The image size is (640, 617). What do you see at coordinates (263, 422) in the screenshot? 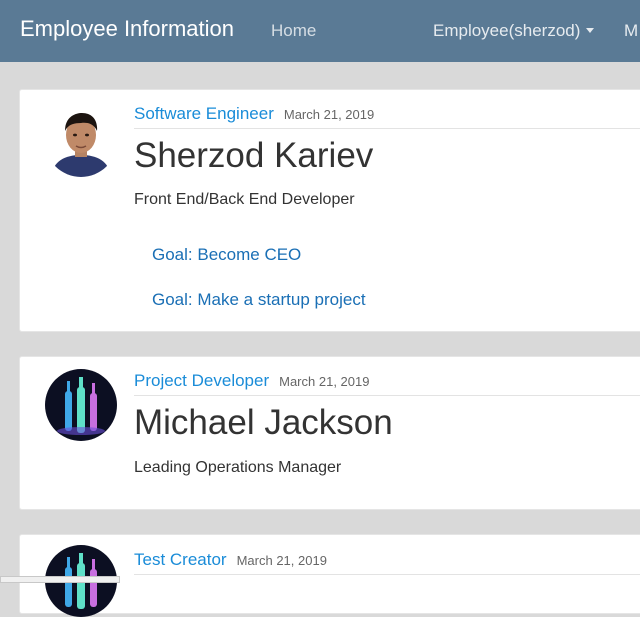
I see `employee-name: Michael Jackson` at bounding box center [263, 422].